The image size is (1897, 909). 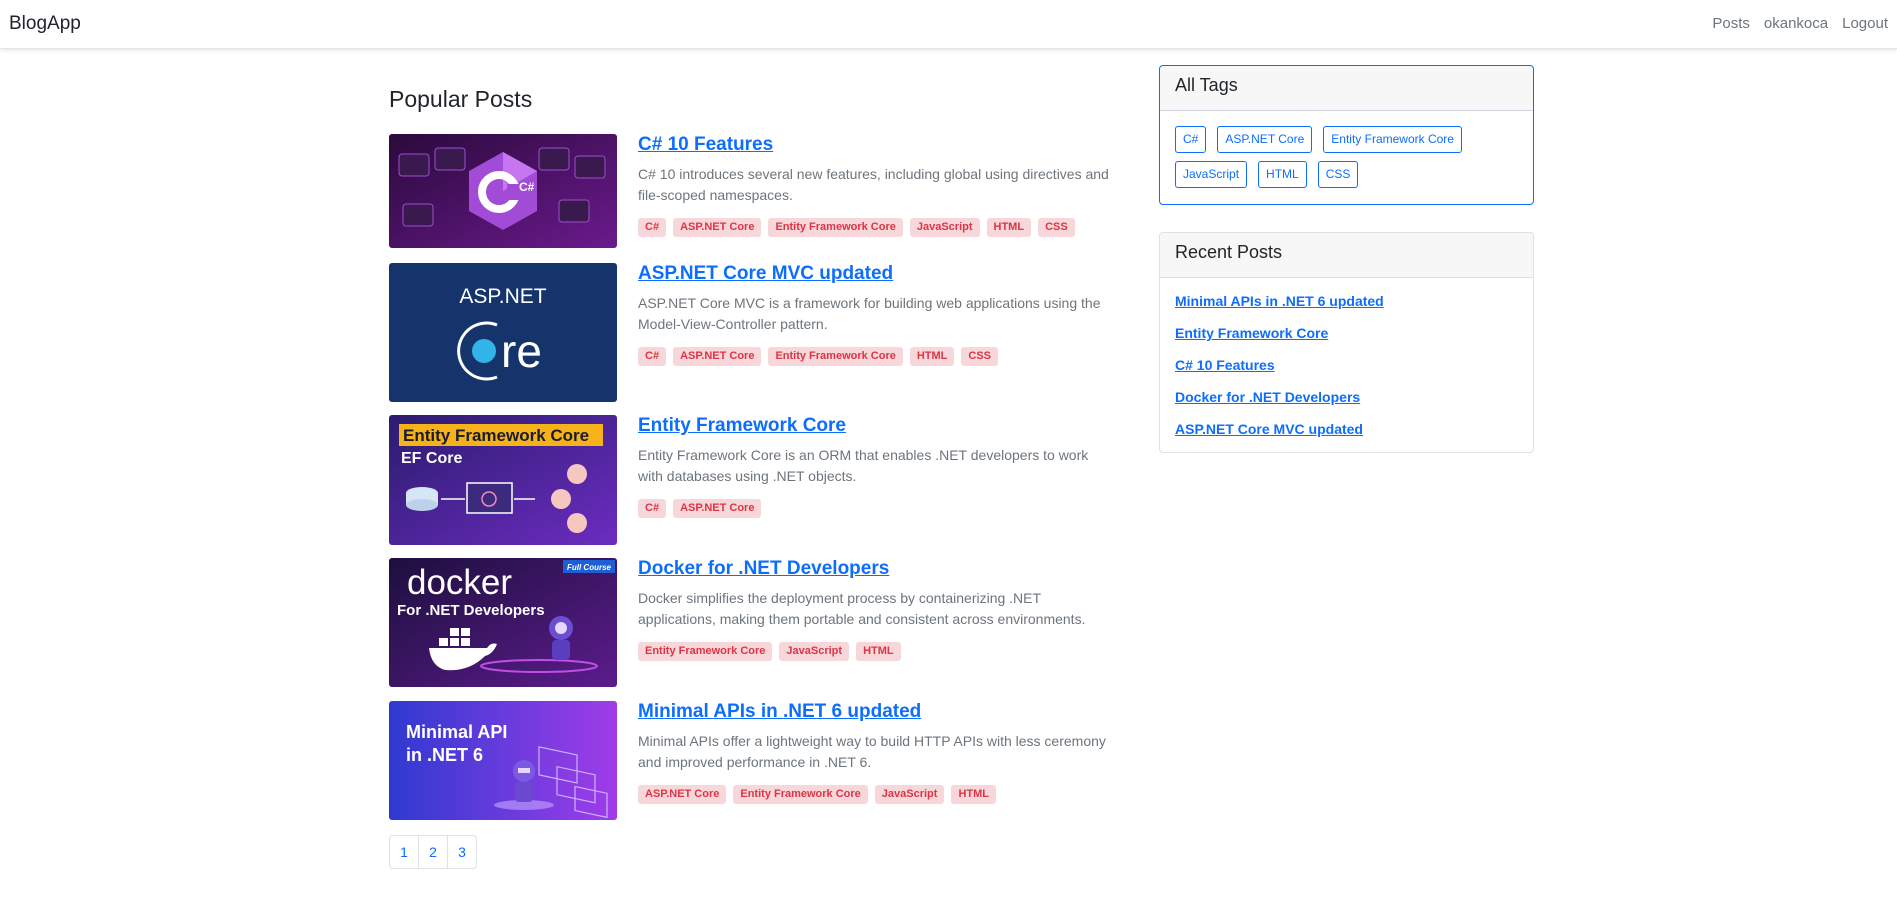 I want to click on post-thumbnail: C#, so click(x=503, y=191).